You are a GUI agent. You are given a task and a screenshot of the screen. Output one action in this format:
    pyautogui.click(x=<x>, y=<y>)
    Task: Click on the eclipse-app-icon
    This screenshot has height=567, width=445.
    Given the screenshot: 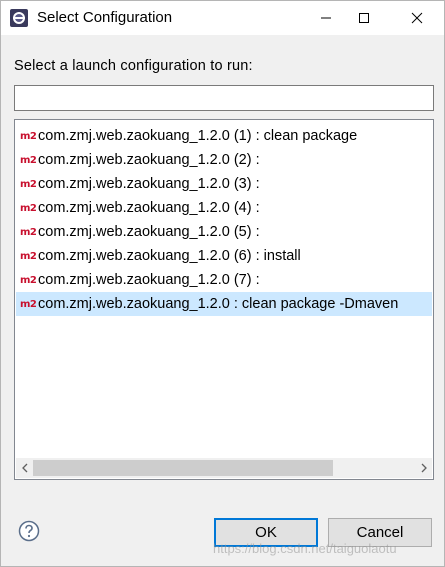 What is the action you would take?
    pyautogui.click(x=19, y=18)
    